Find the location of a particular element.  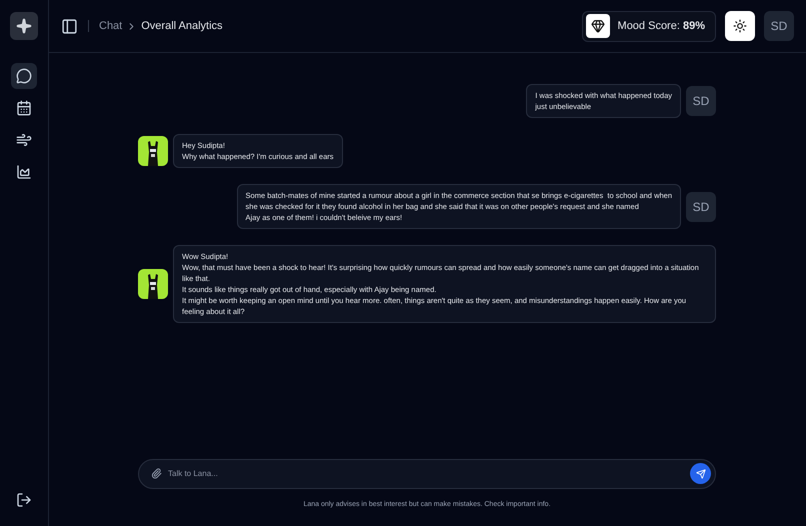

mood-score-text: Mood Score: 89% is located at coordinates (661, 26).